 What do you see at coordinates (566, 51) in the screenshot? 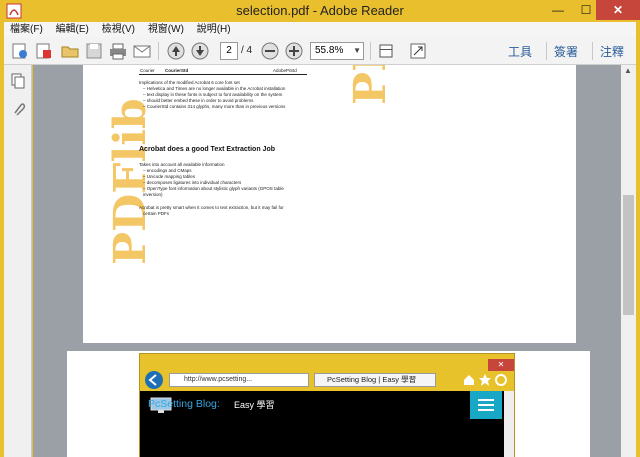
I see `sign-pane-button: 簽署` at bounding box center [566, 51].